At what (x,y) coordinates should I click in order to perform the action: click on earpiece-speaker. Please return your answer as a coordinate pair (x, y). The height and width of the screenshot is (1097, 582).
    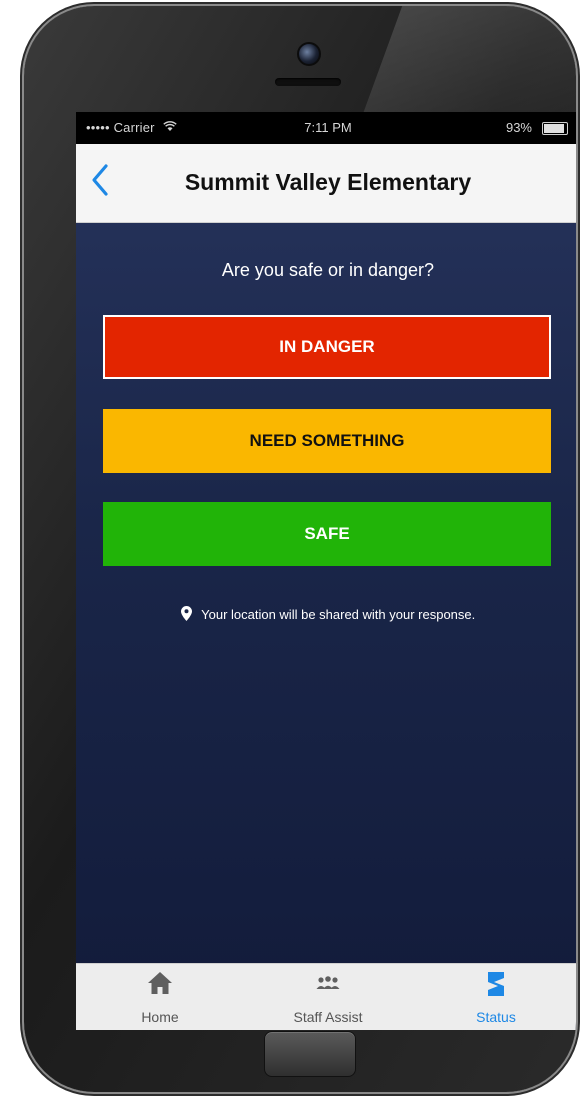
    Looking at the image, I should click on (308, 82).